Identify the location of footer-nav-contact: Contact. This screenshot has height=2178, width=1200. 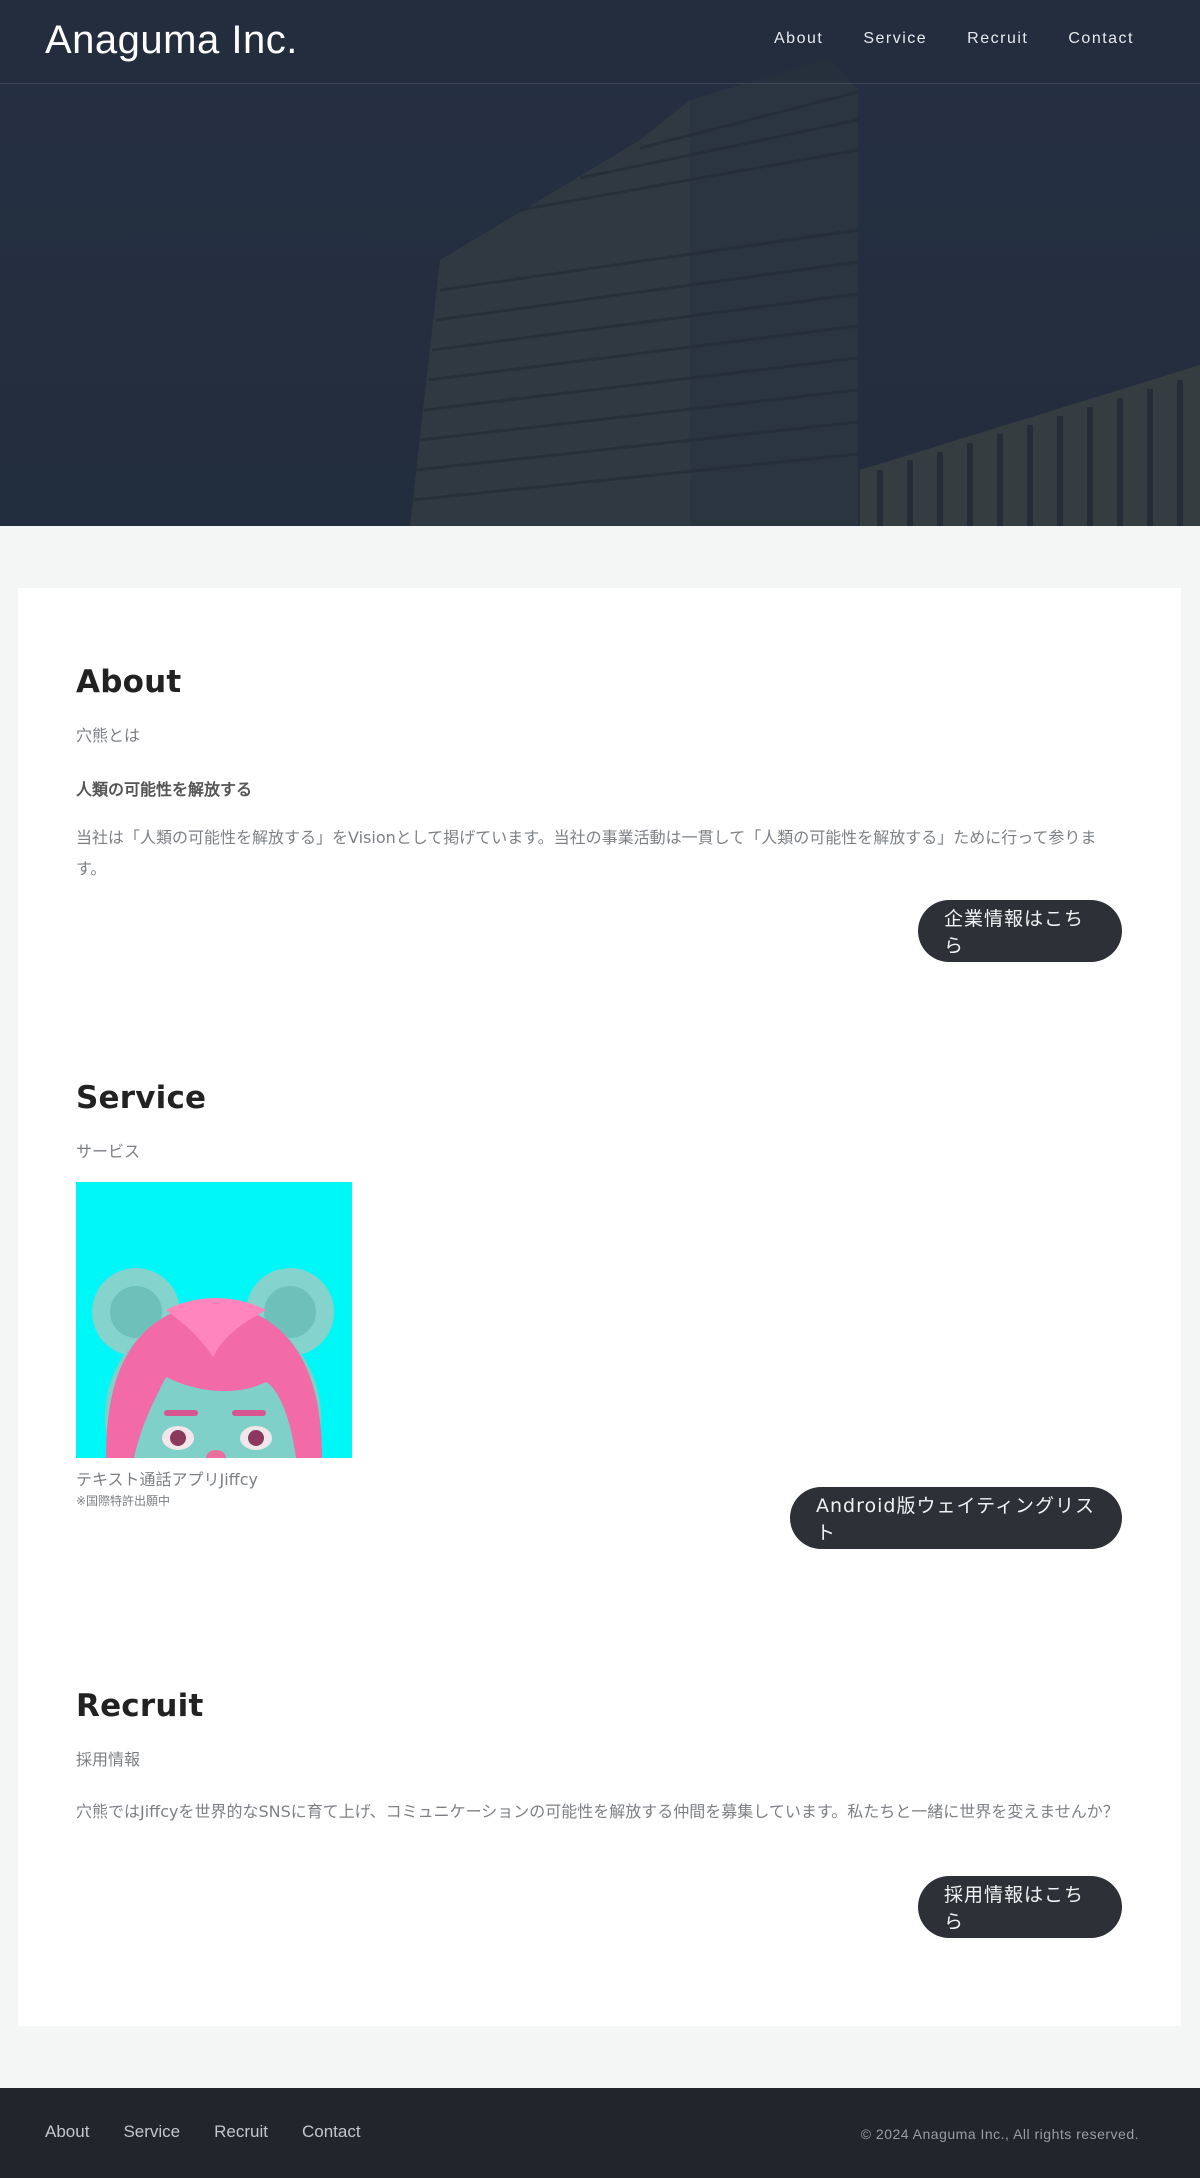
(331, 2132).